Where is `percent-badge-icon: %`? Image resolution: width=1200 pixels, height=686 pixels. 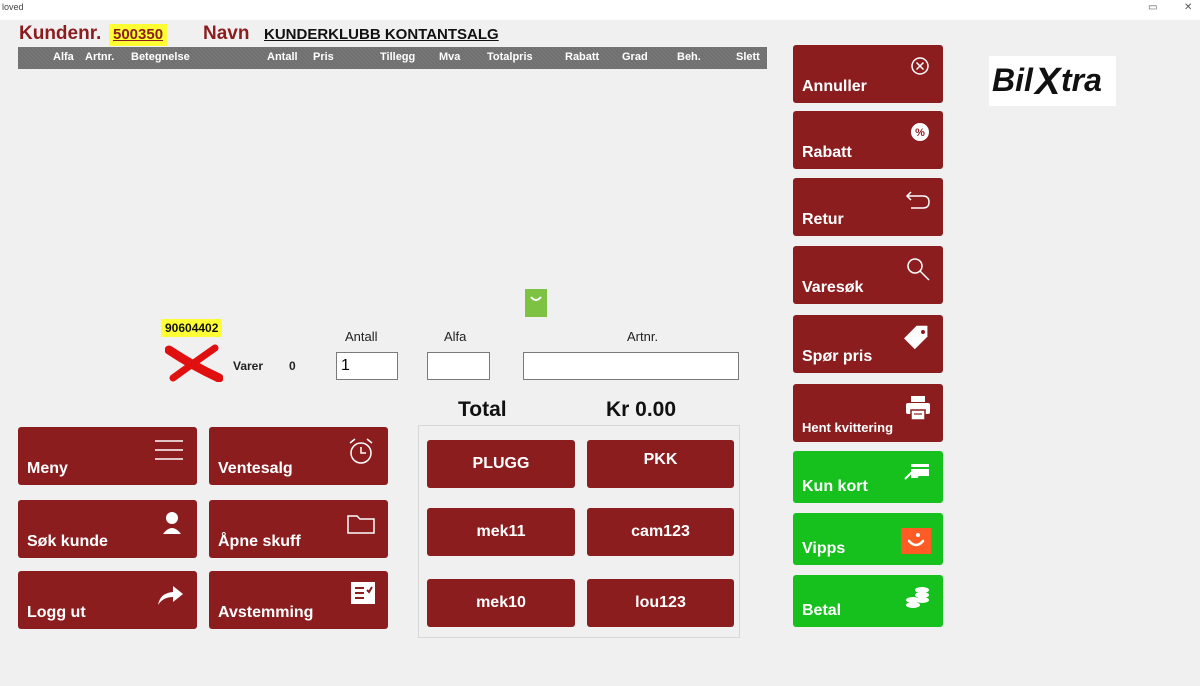 percent-badge-icon: % is located at coordinates (920, 134).